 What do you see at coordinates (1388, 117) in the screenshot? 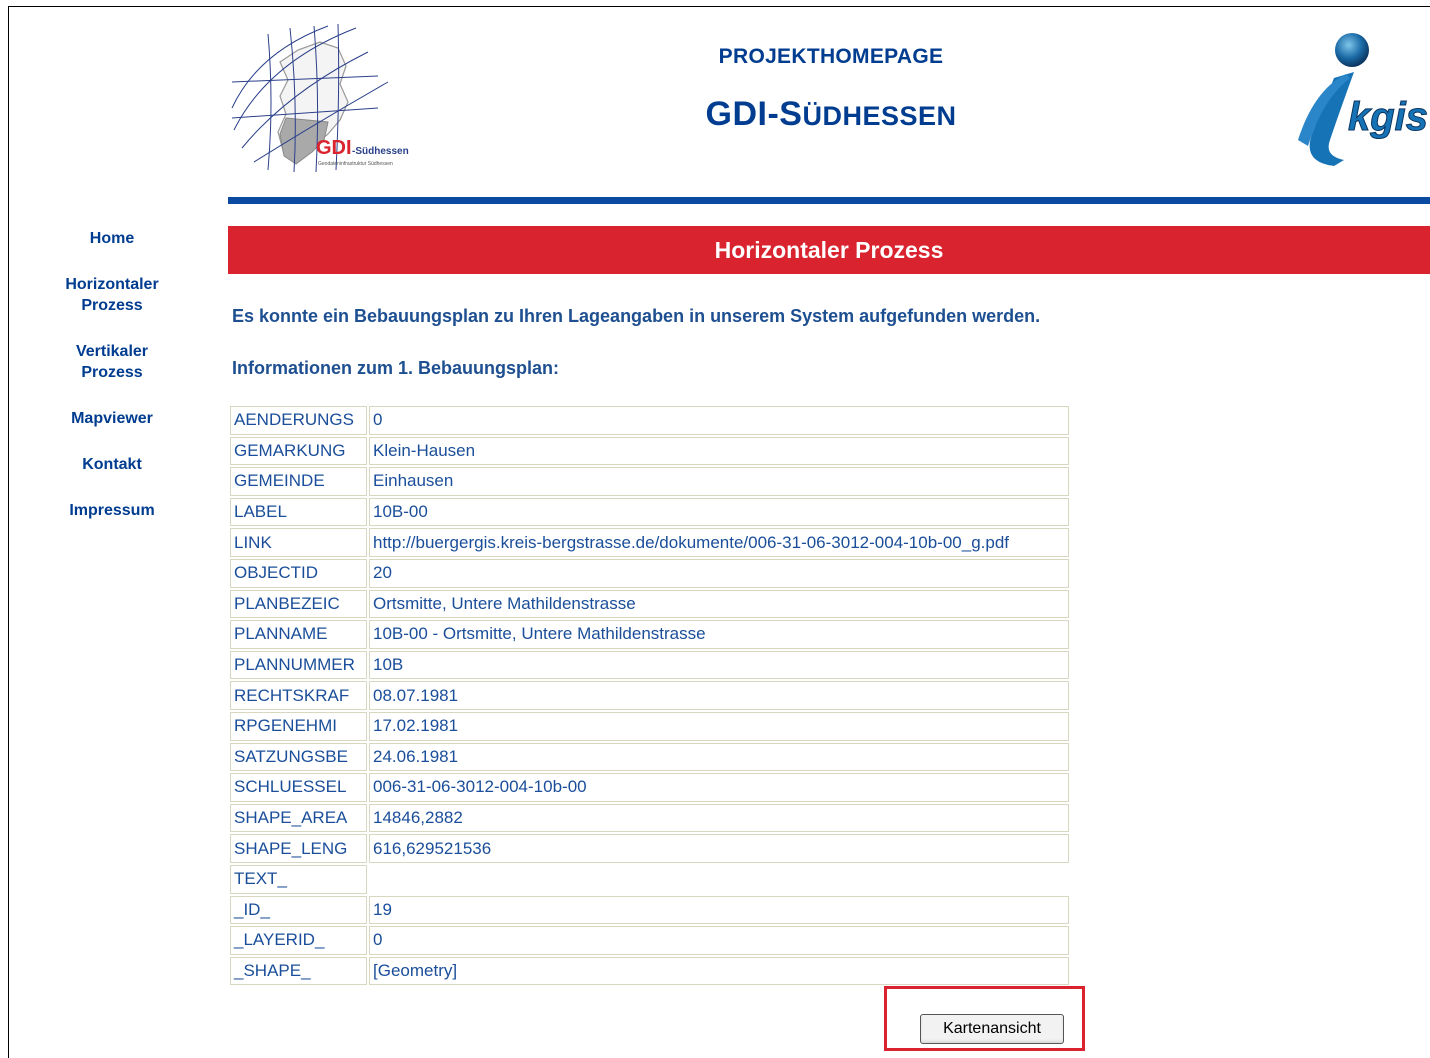
I see `logo-kgis-text: kgis` at bounding box center [1388, 117].